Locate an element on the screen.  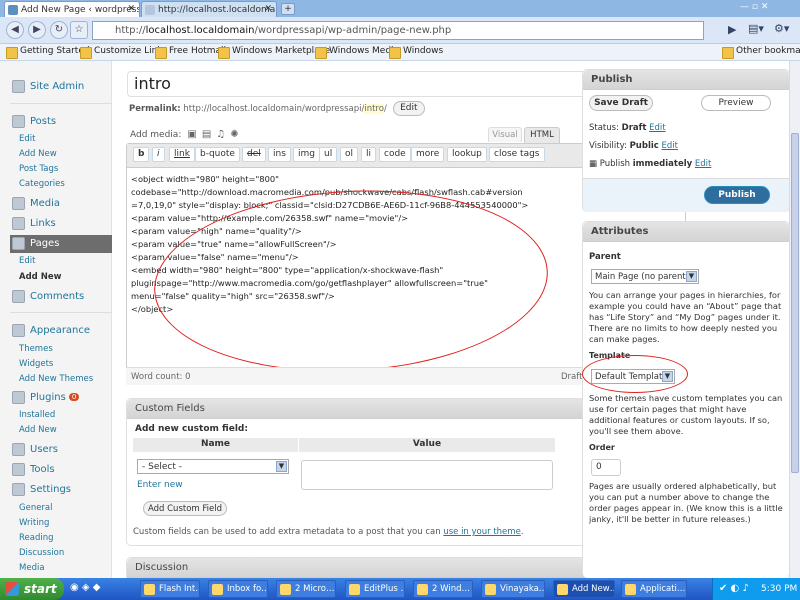
back-button: ◀ is located at coordinates (15, 30).